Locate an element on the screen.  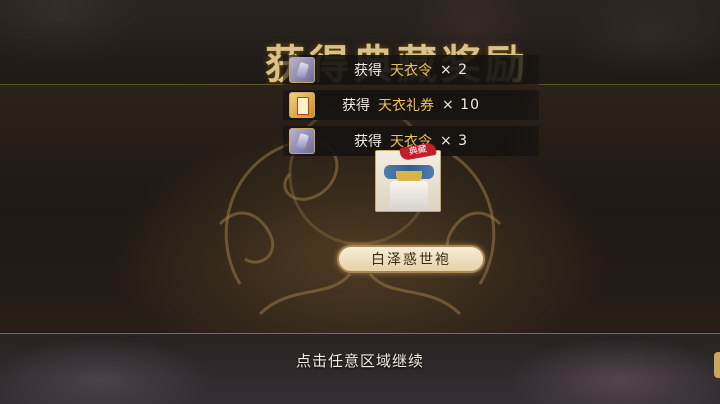
notification-row: 获得 天衣令 × 2 is located at coordinates (411, 70).